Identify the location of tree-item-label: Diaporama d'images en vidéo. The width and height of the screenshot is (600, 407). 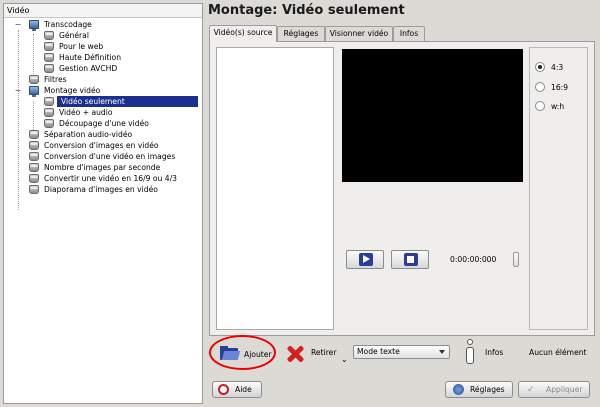
(101, 189).